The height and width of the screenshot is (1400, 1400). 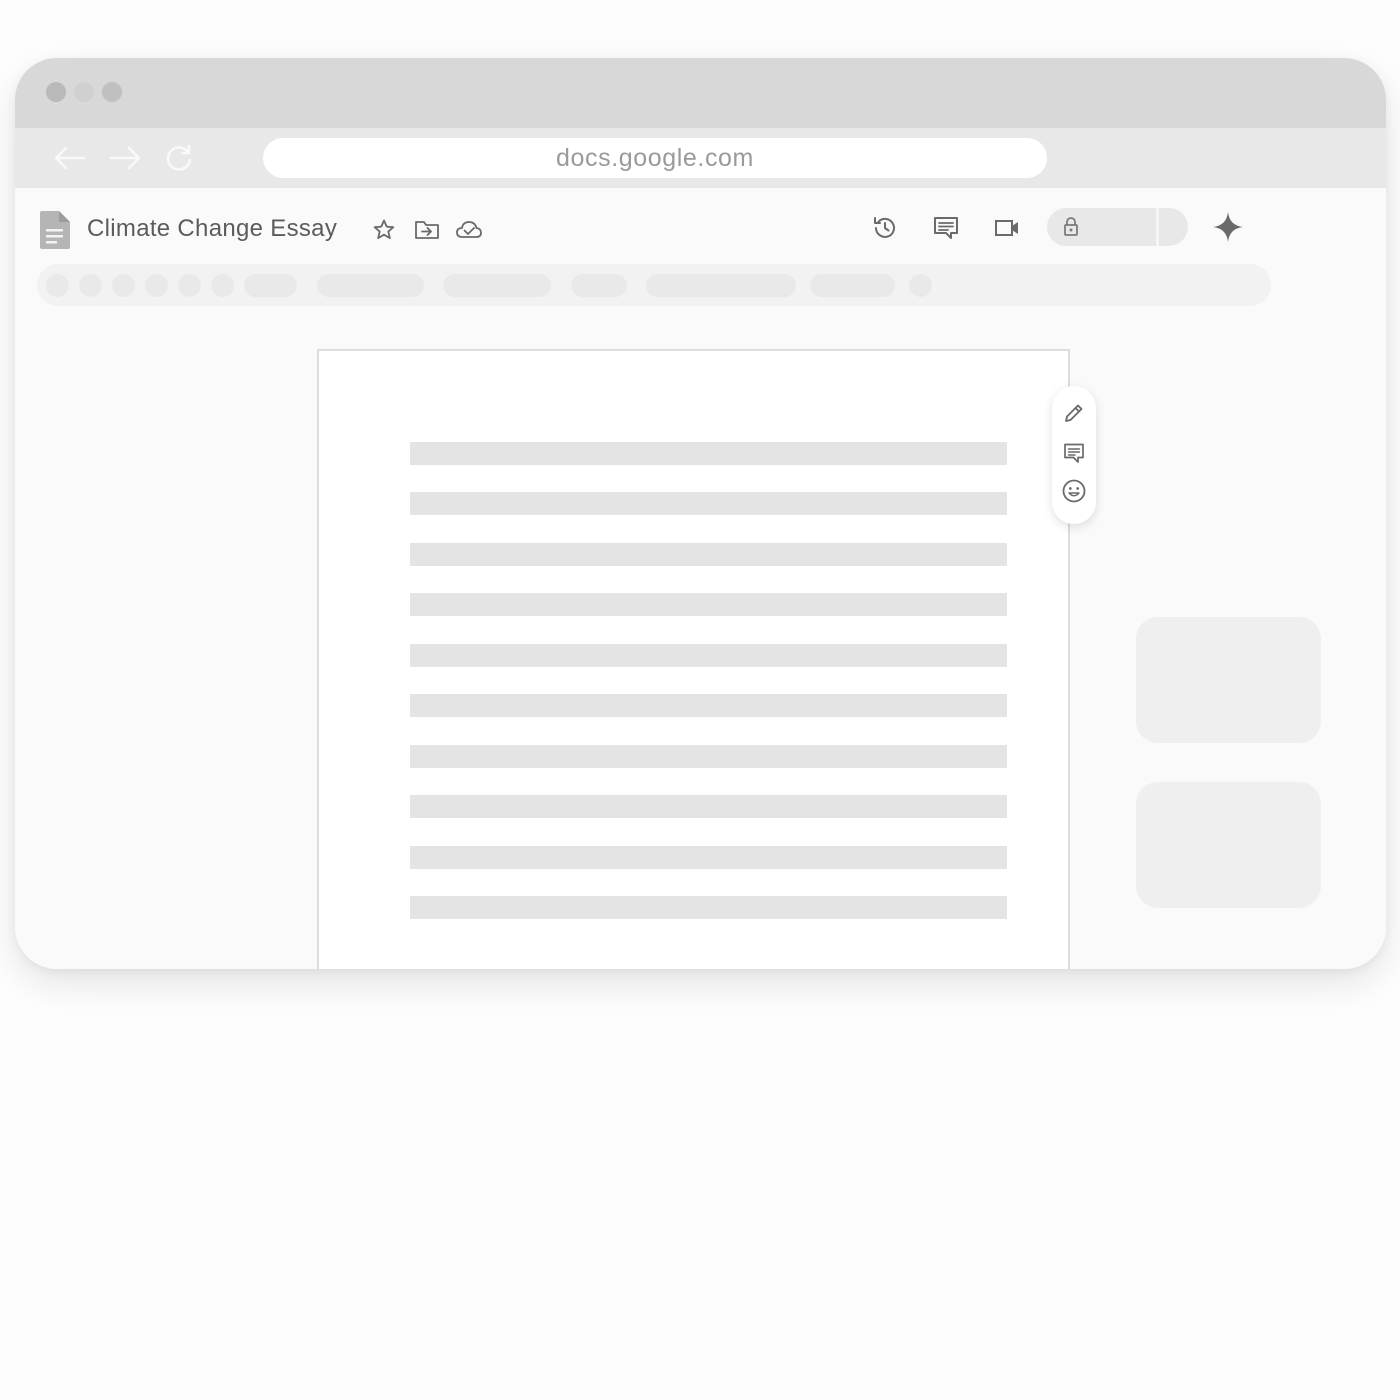 I want to click on close-window-dot, so click(x=56, y=92).